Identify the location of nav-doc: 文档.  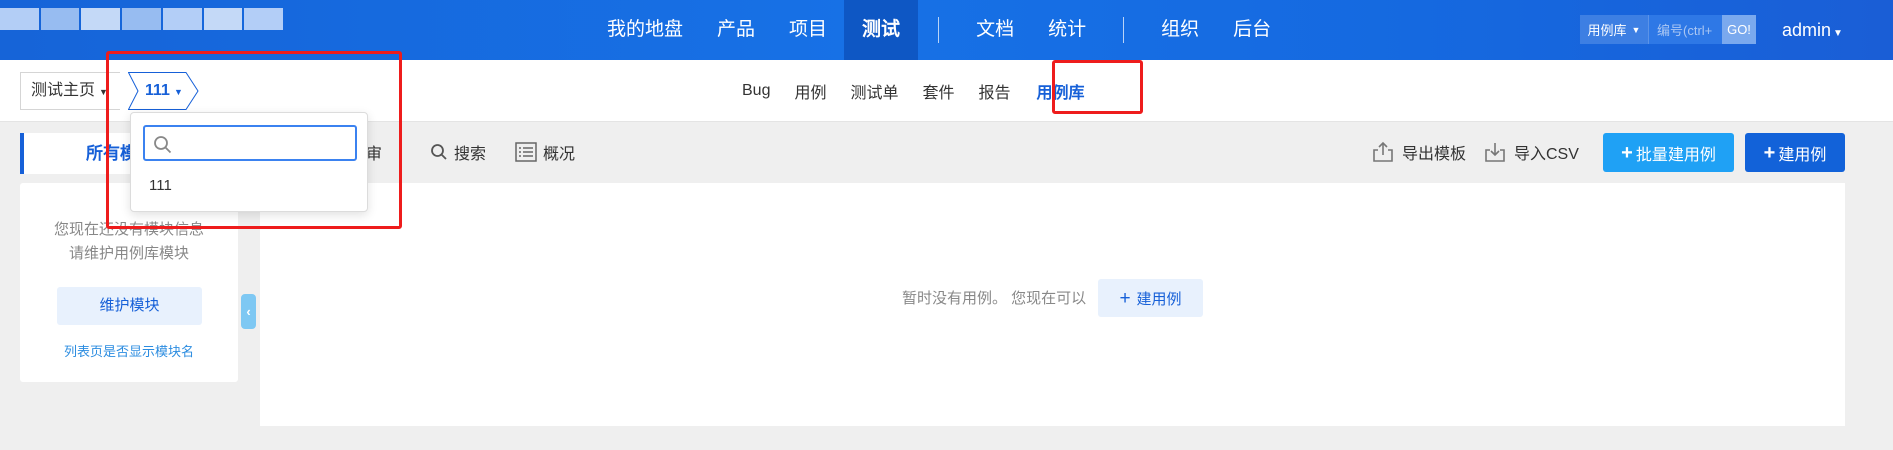
(995, 30).